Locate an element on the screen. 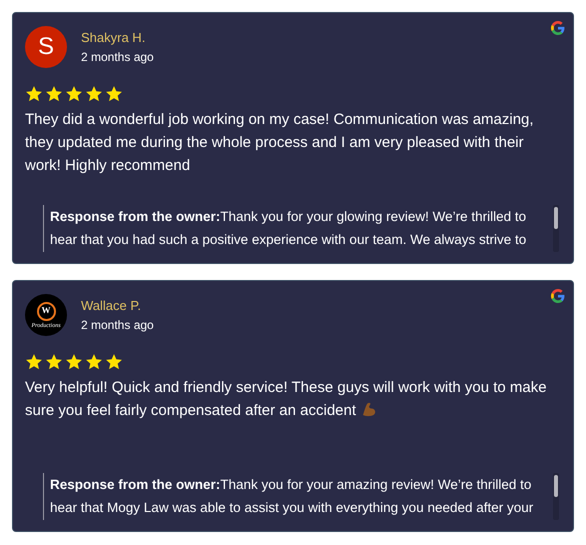 The height and width of the screenshot is (545, 586). review-text: They did a wonderful job working on my case! Communication was amazing, they updated me during the whole process and I am very pleased with their work! Highly recommend is located at coordinates (280, 143).